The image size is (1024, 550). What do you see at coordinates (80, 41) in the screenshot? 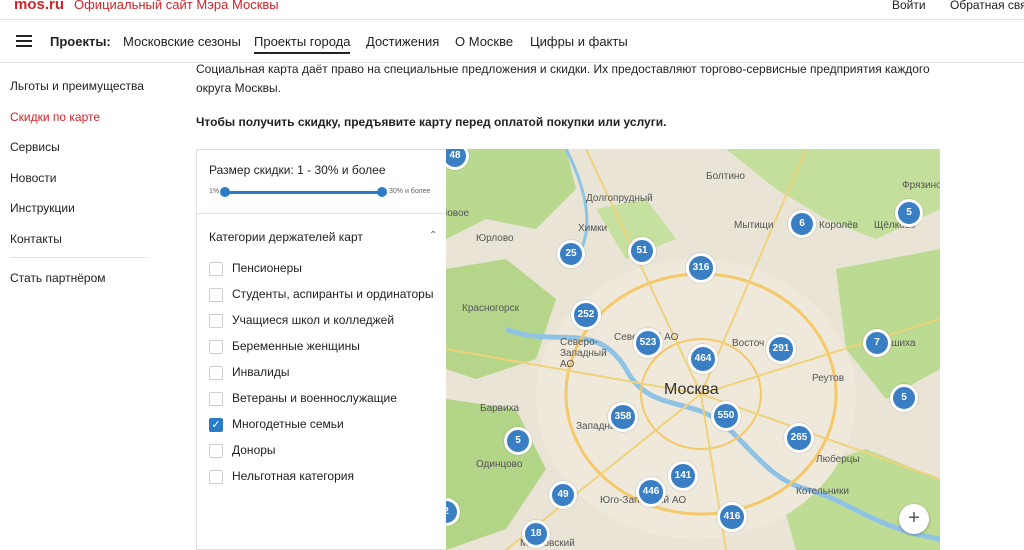
I see `nav-label: Проекты:` at bounding box center [80, 41].